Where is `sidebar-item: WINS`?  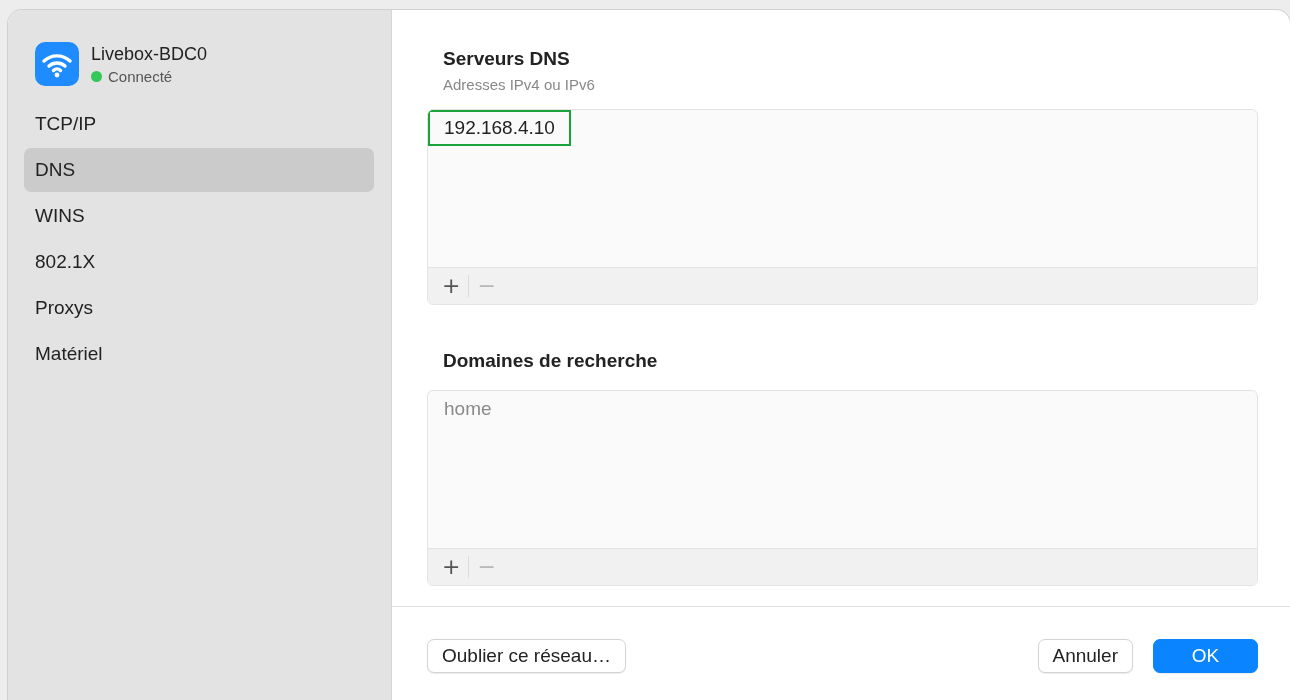
sidebar-item: WINS is located at coordinates (199, 216).